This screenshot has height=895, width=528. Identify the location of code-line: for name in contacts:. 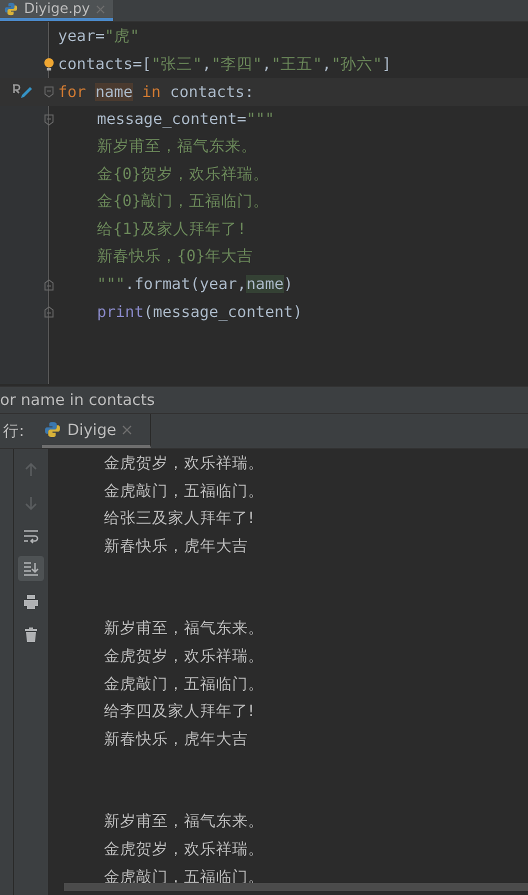
(156, 91).